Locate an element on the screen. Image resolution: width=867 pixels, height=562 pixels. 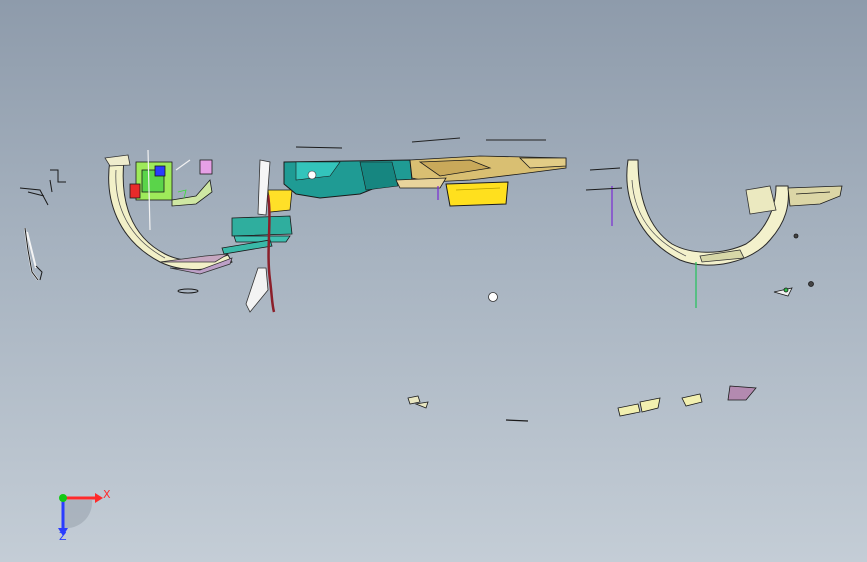
right-wheel-arch is located at coordinates (687, 233).